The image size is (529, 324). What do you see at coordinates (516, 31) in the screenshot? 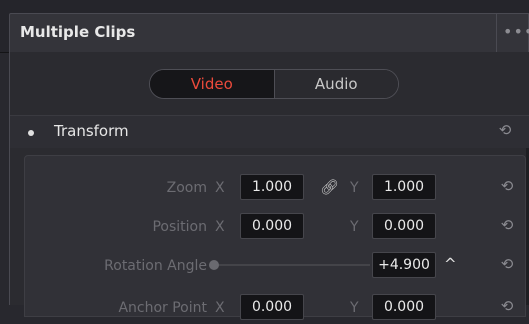
I see `more-dots-icon: •••` at bounding box center [516, 31].